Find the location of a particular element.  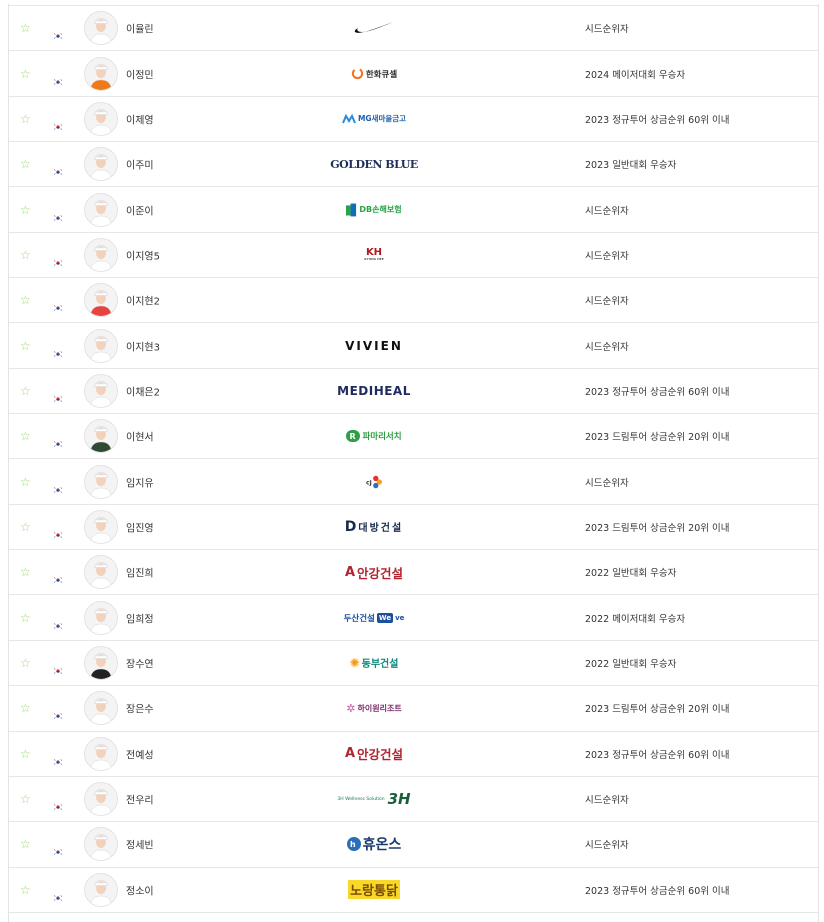

qualification-text: 2022 메이저대회 우승자 is located at coordinates (635, 619).